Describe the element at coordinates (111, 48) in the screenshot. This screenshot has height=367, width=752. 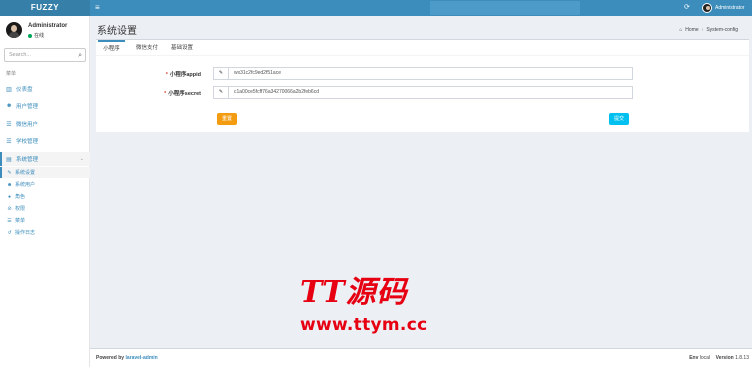
I see `tab-mini-program: 小程序` at that location.